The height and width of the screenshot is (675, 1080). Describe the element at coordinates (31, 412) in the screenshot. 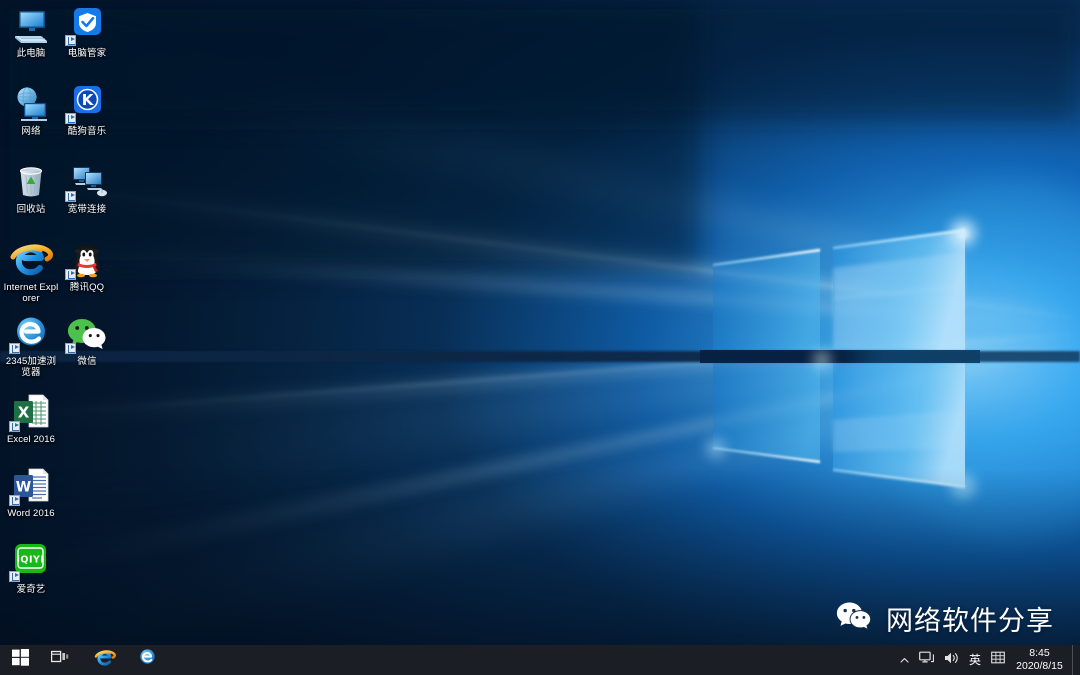

I see `excel-icon: X` at that location.